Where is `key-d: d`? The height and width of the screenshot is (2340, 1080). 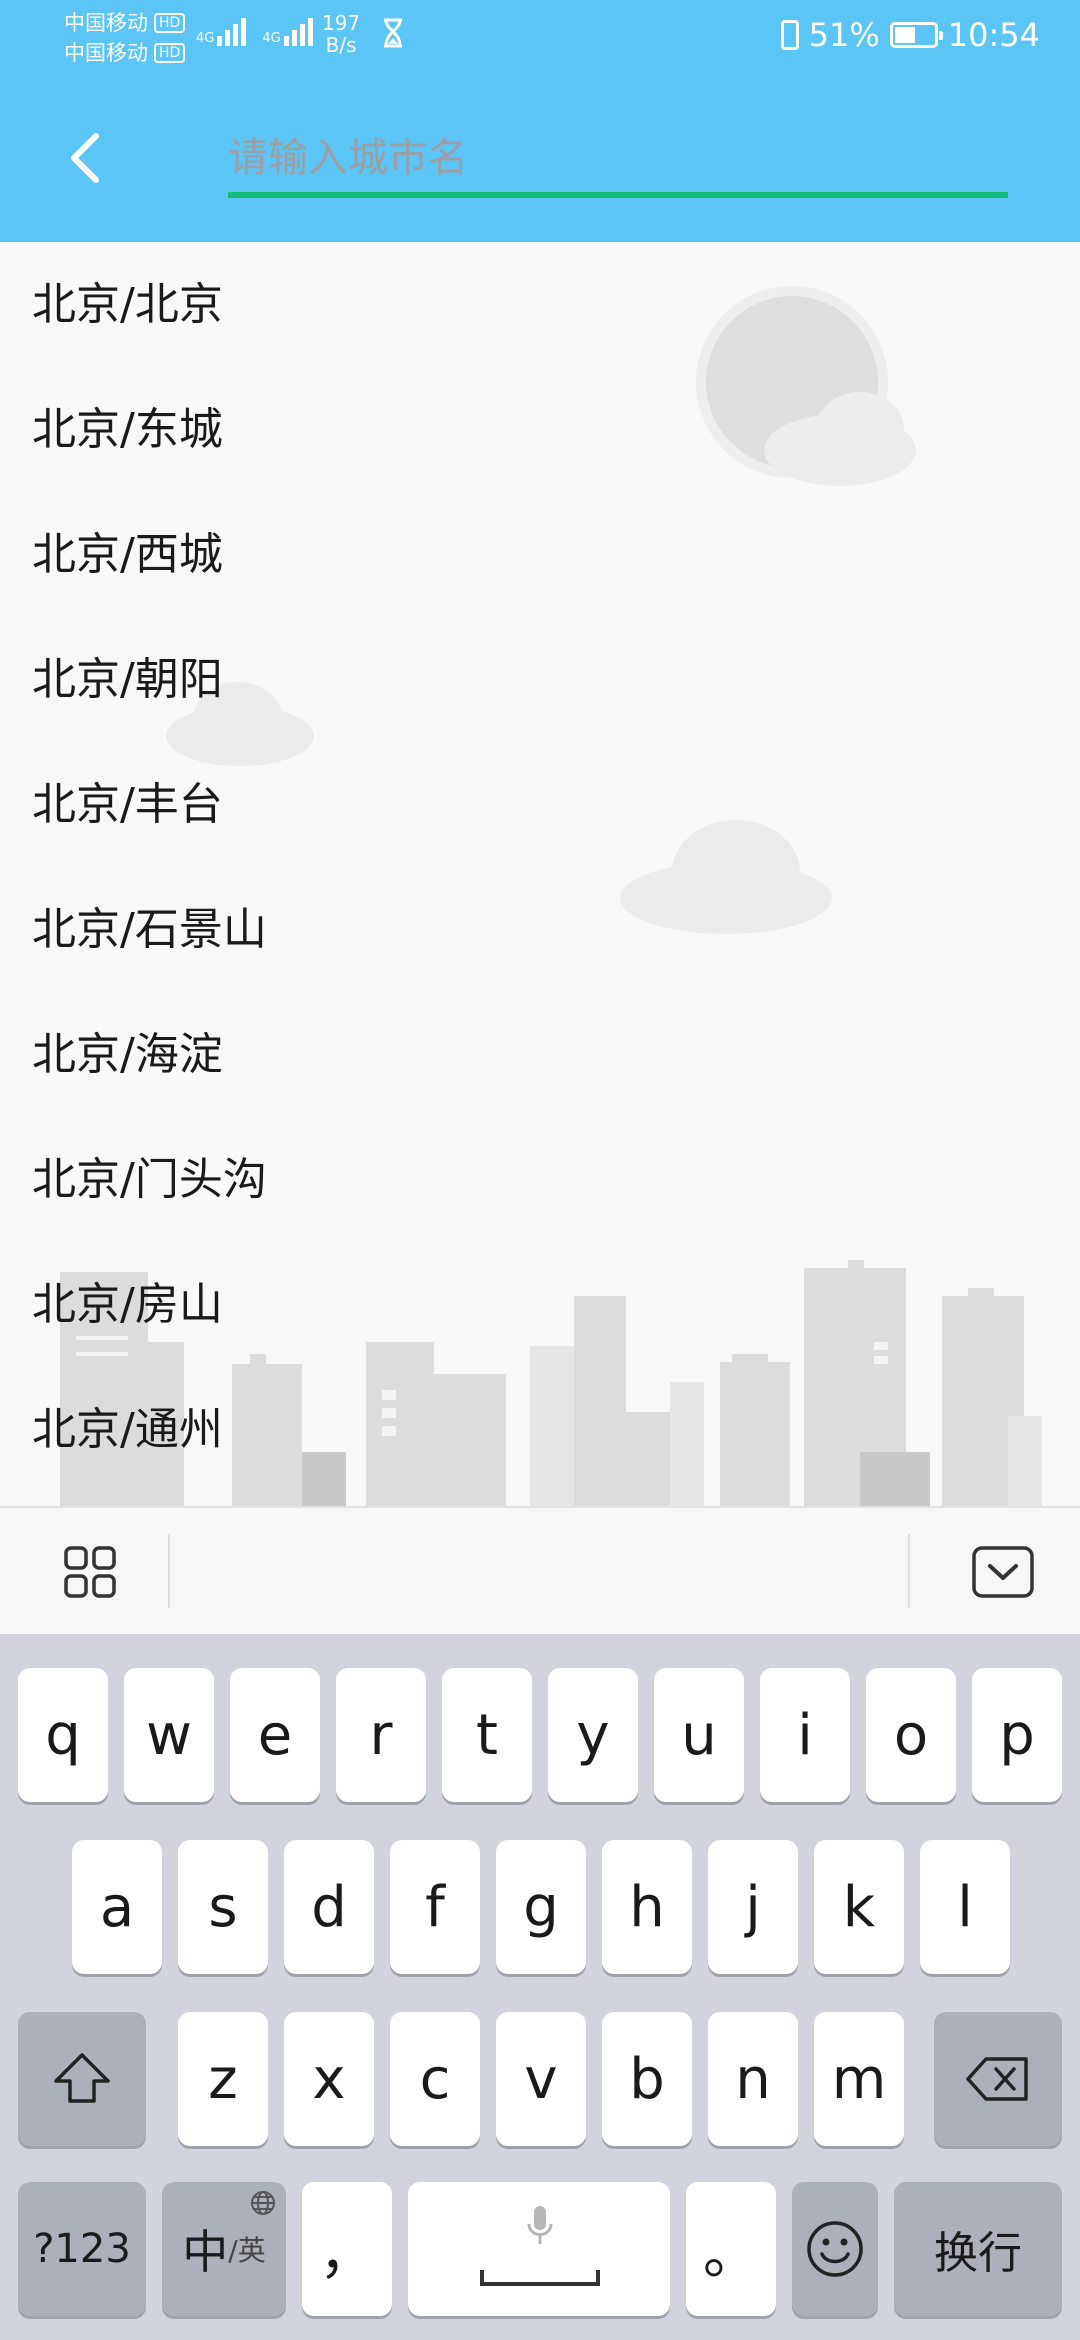 key-d: d is located at coordinates (329, 1907).